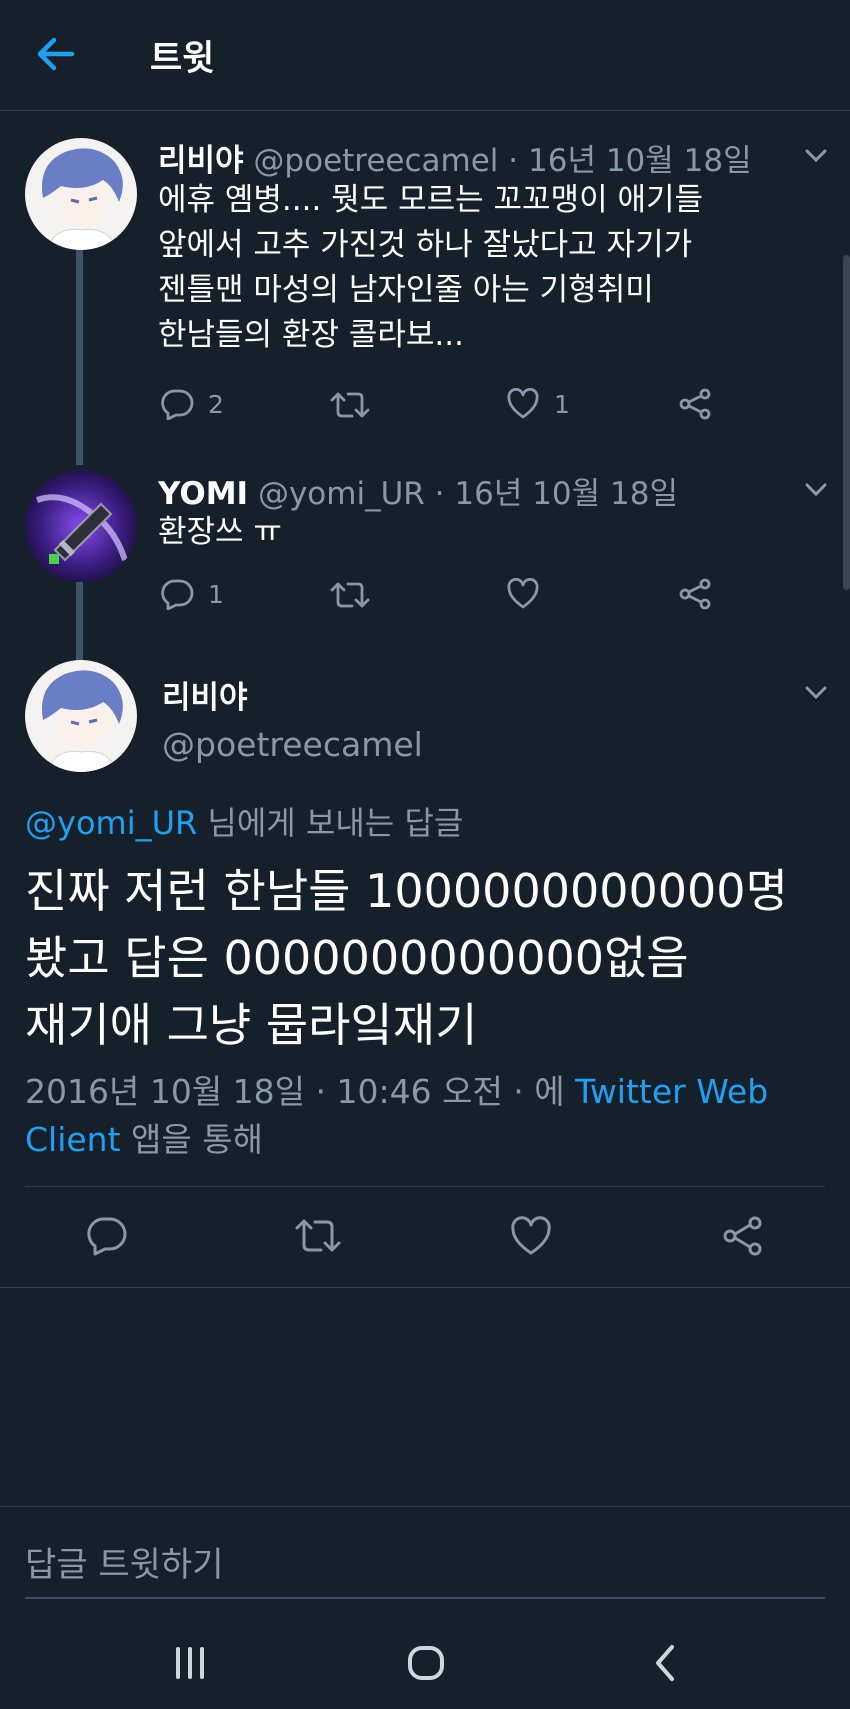  What do you see at coordinates (425, 245) in the screenshot?
I see `tweet-line: 앞에서 고추 가진것 하나 잘났다고 자기가` at bounding box center [425, 245].